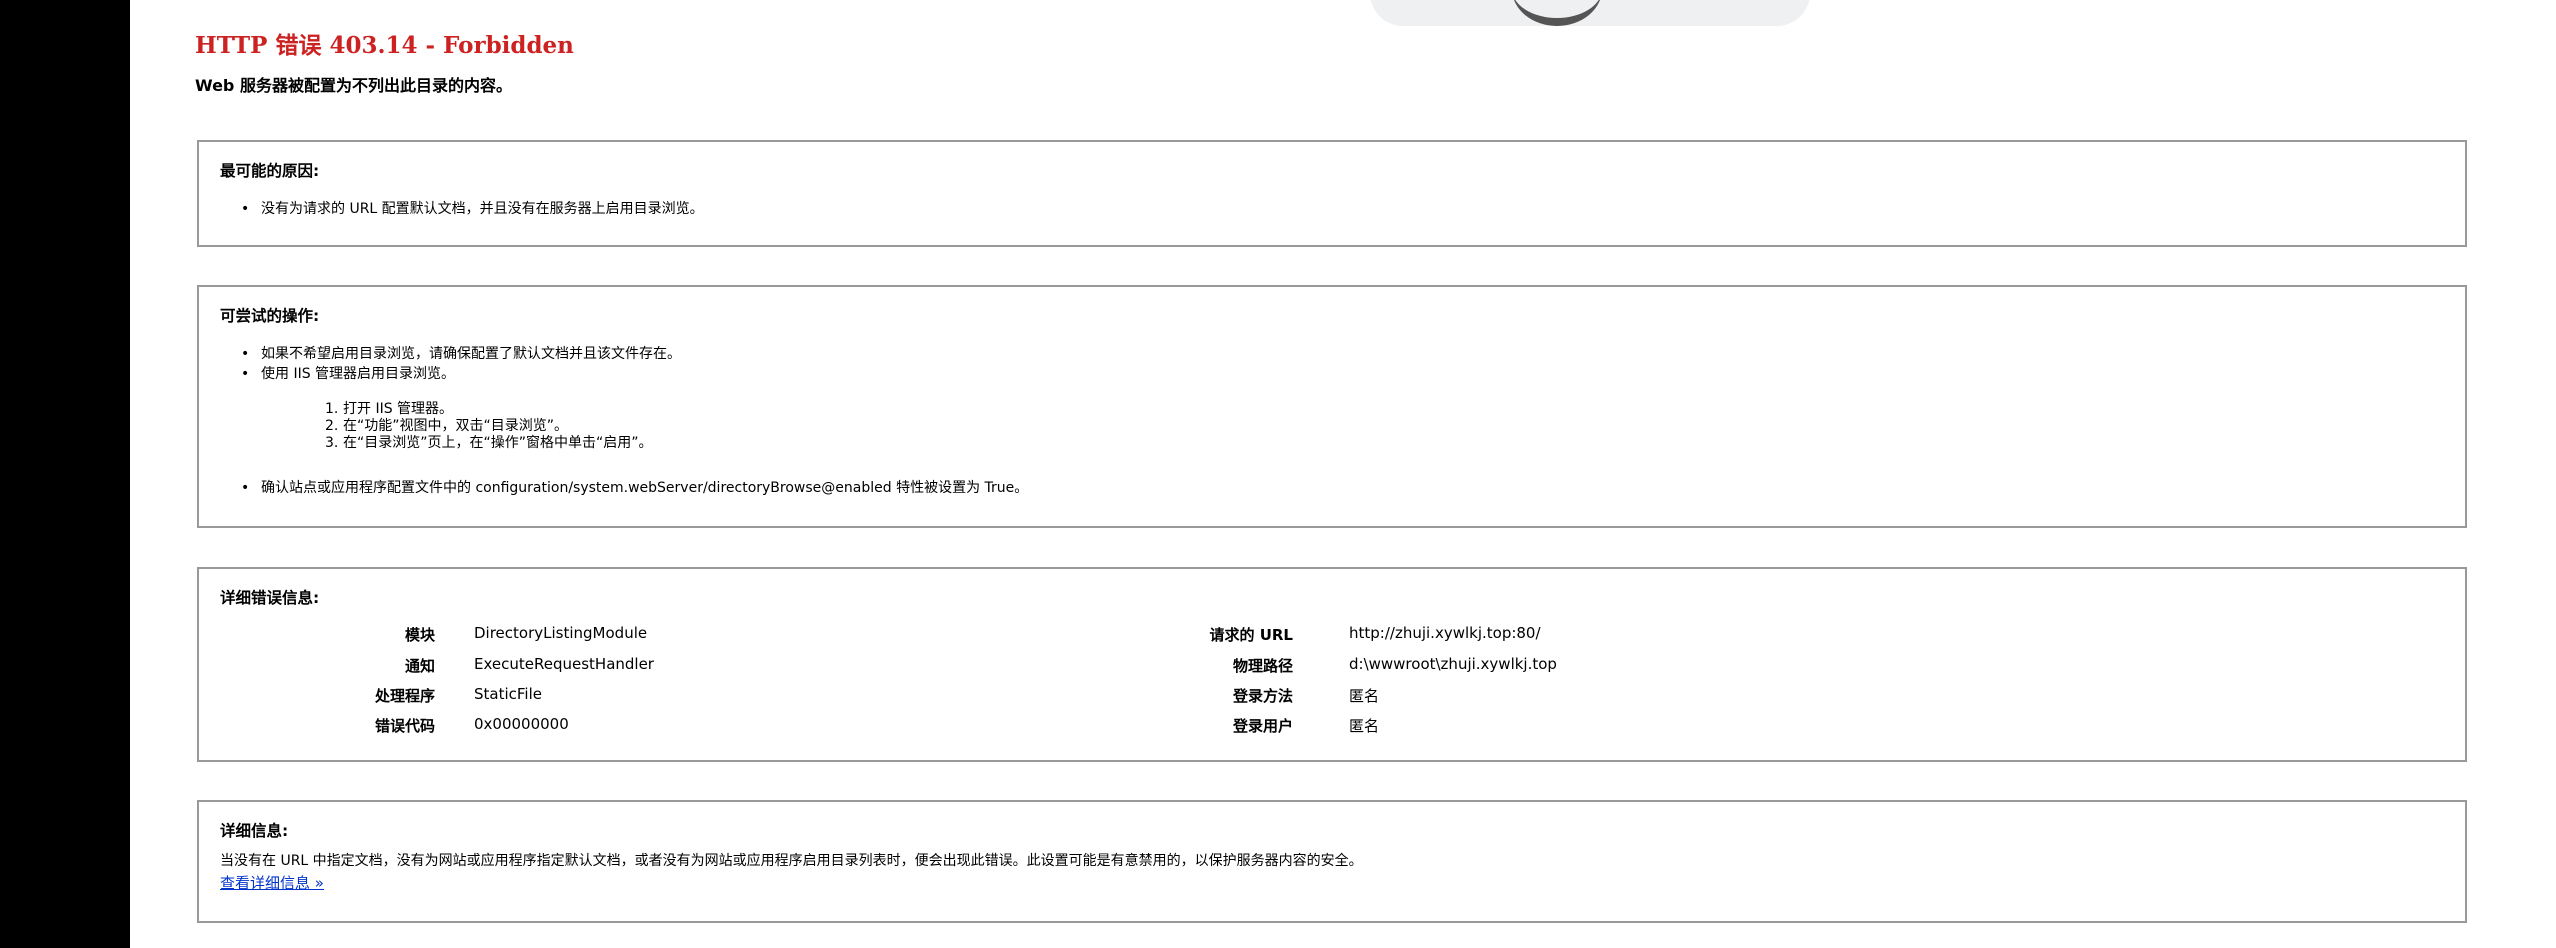 The width and height of the screenshot is (2556, 948). I want to click on detail-label: 模块, so click(419, 635).